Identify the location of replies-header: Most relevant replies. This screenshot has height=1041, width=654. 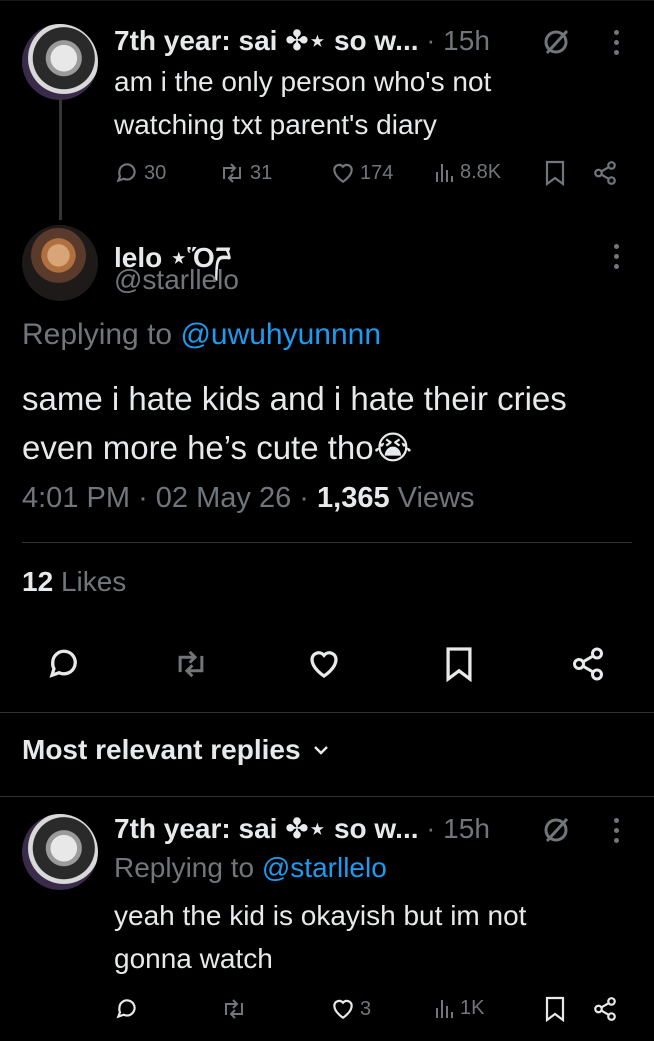
(161, 749).